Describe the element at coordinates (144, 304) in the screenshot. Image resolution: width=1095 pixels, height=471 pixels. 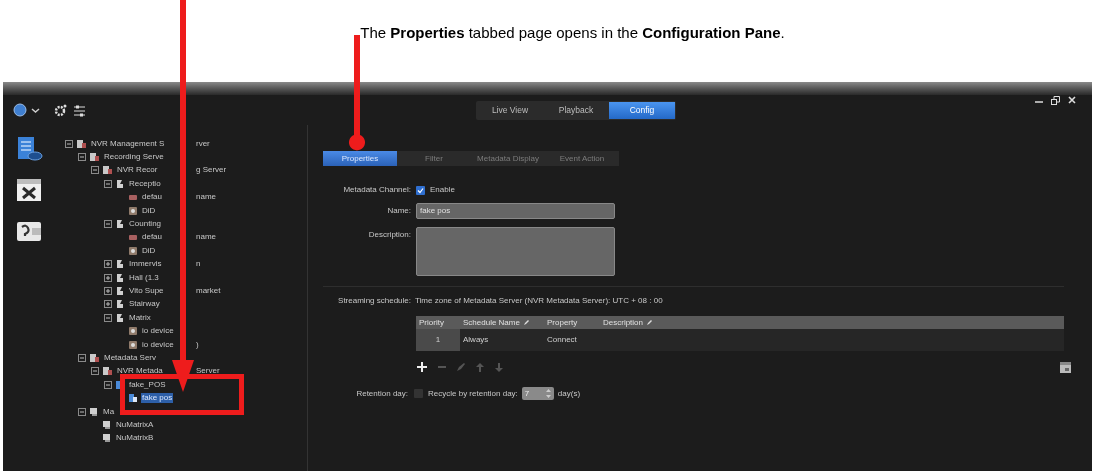
I see `tree-item: Stairway` at that location.